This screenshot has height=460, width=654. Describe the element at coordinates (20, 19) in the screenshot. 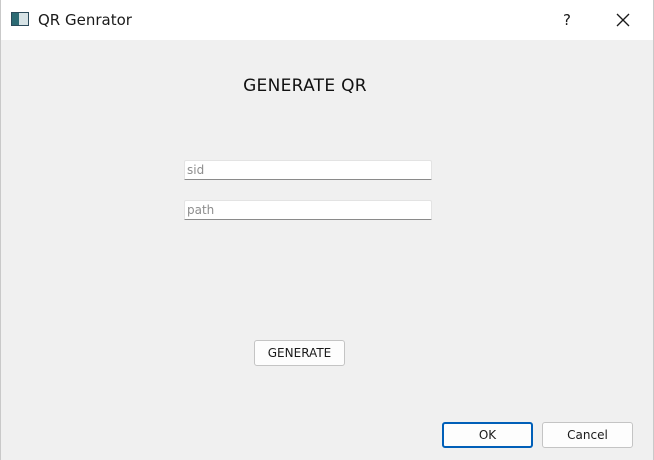

I see `app-icon` at that location.